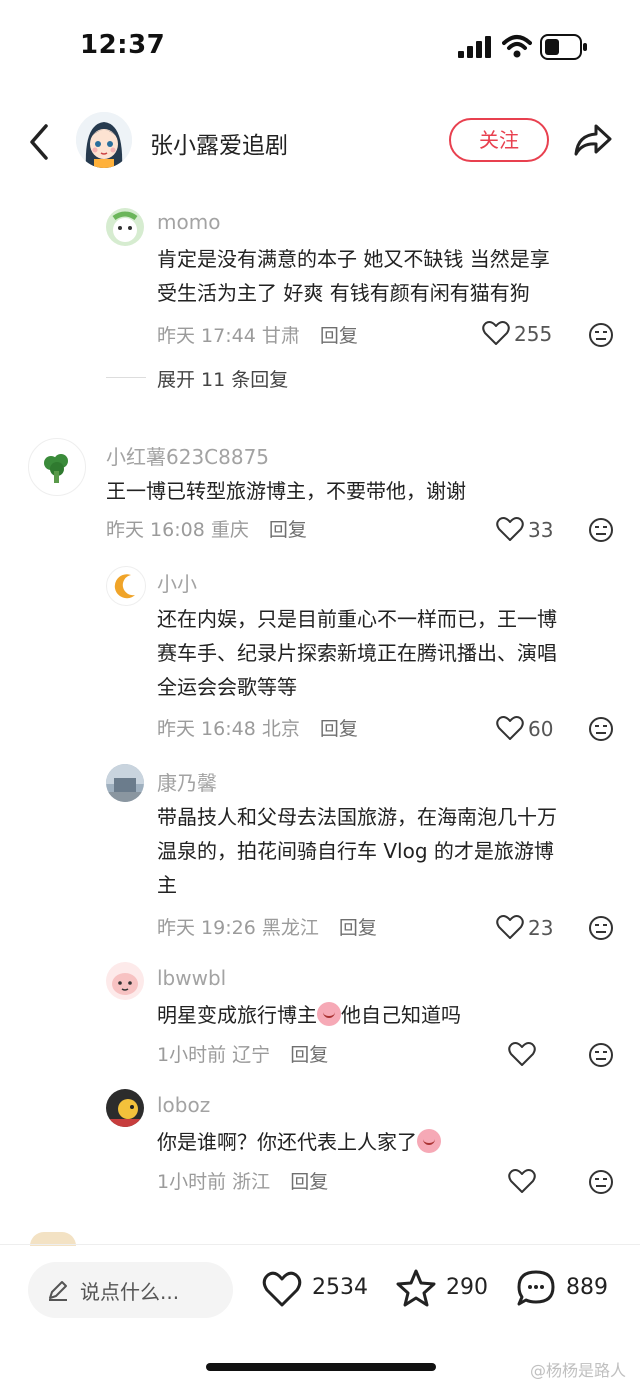 The image size is (640, 1387). Describe the element at coordinates (183, 1105) in the screenshot. I see `comment-username: loboz` at that location.